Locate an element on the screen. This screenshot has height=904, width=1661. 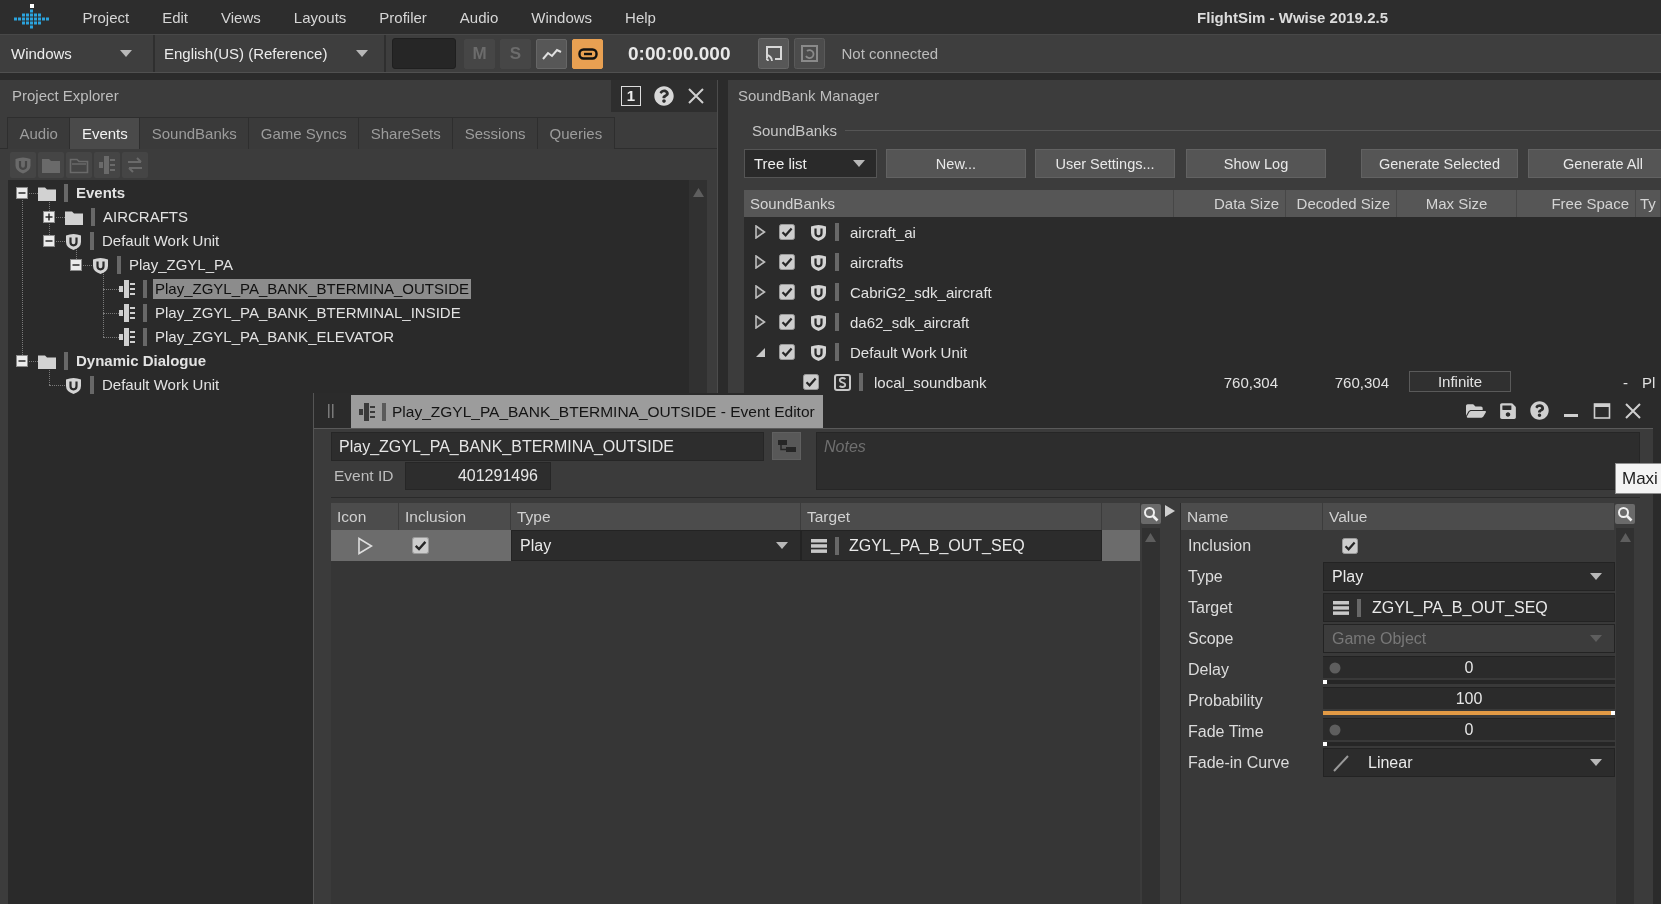
bank-name: local_soundbank is located at coordinates (930, 382).